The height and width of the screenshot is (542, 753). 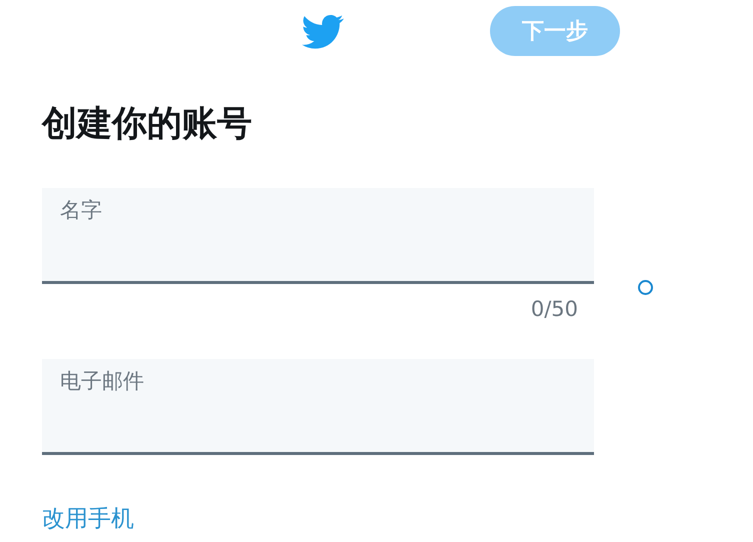 I want to click on use-phone-link: 改用手机, so click(x=88, y=519).